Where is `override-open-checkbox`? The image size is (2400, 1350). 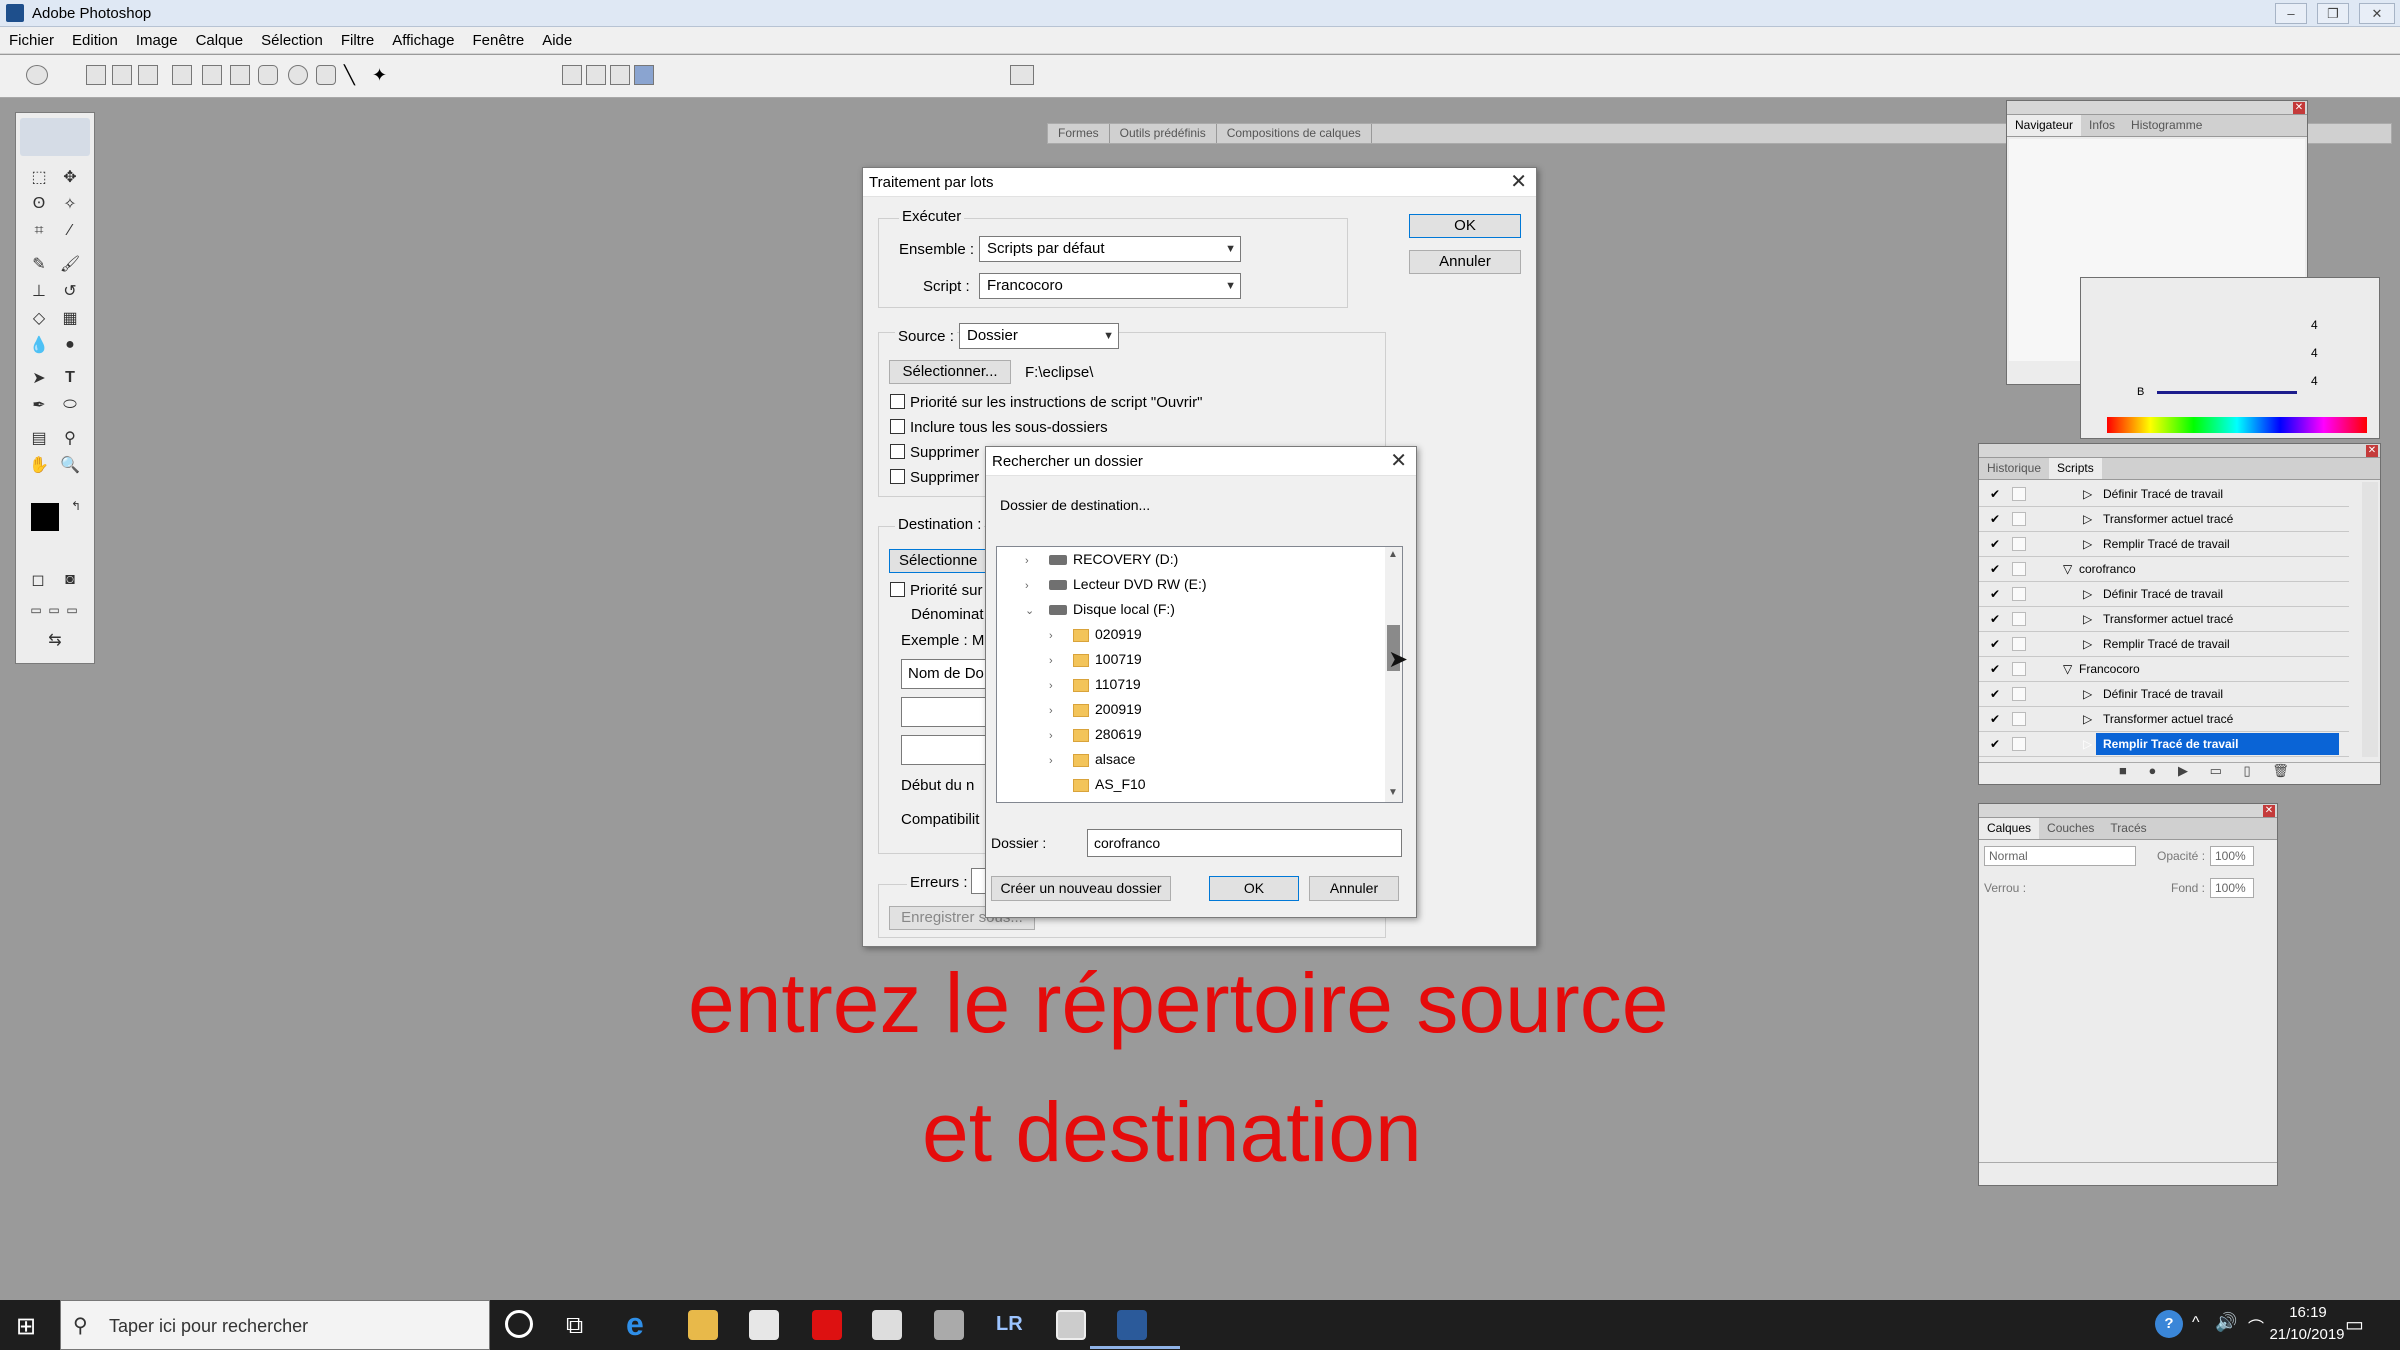 override-open-checkbox is located at coordinates (897, 401).